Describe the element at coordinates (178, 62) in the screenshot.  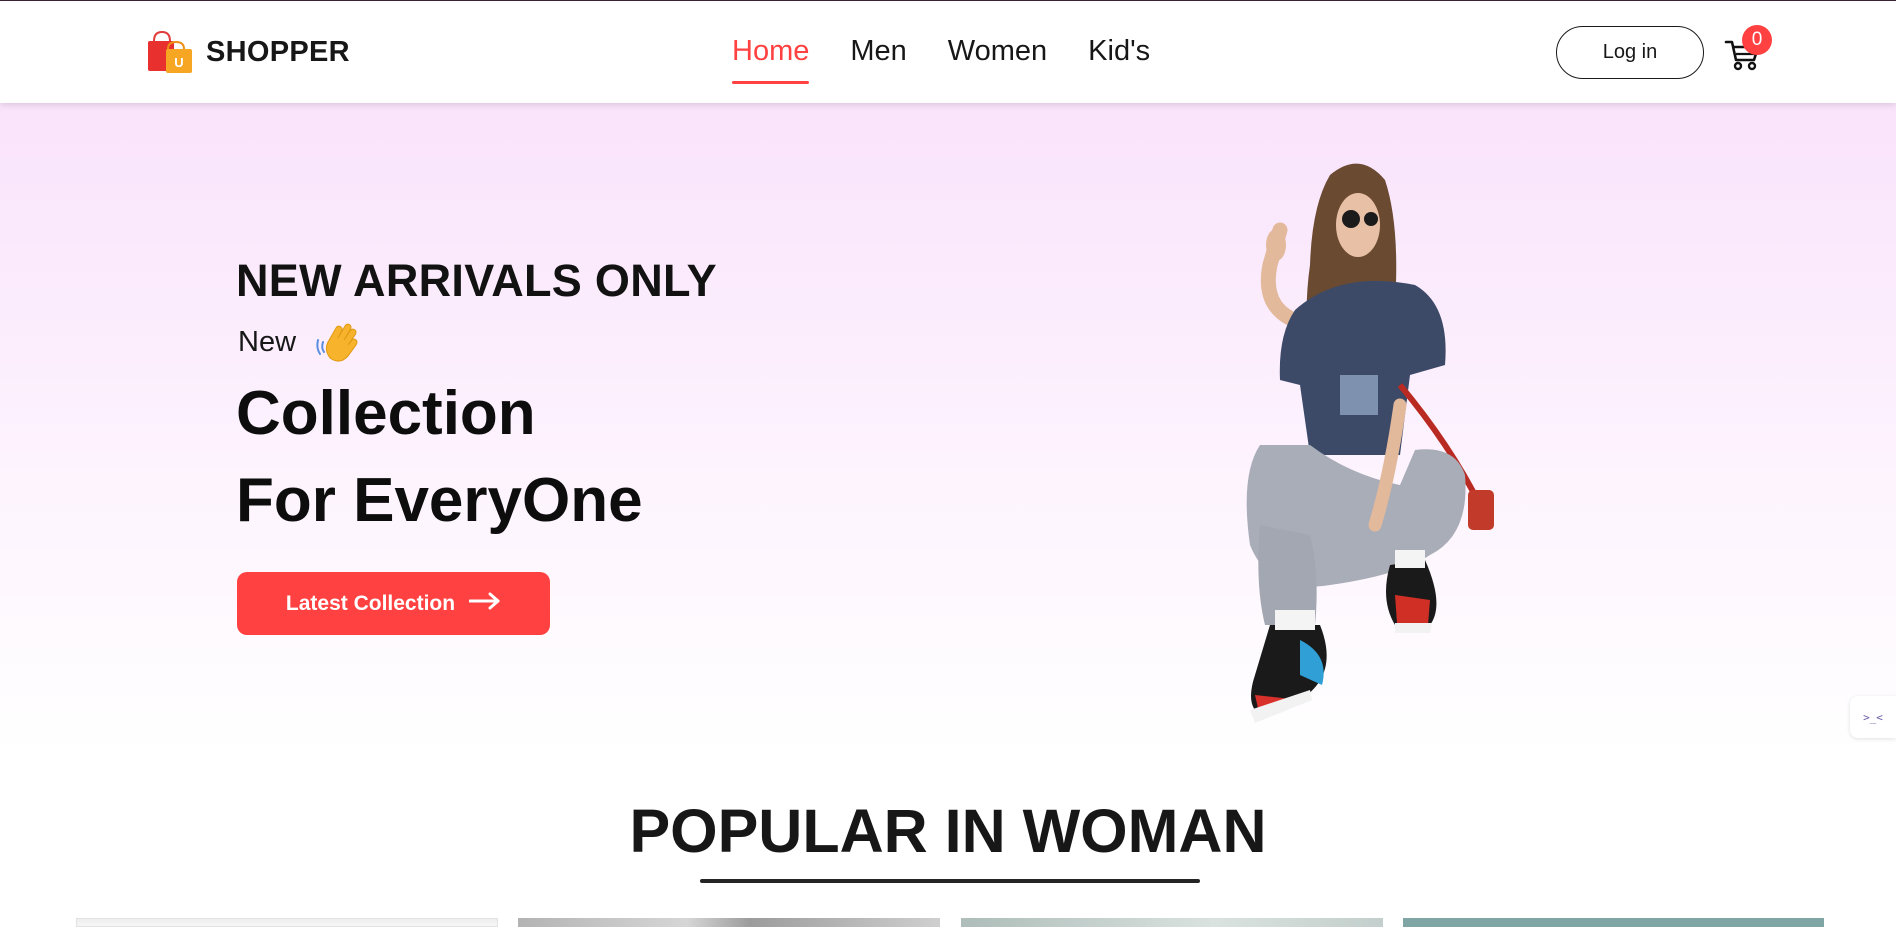
I see `svg-text: U` at that location.